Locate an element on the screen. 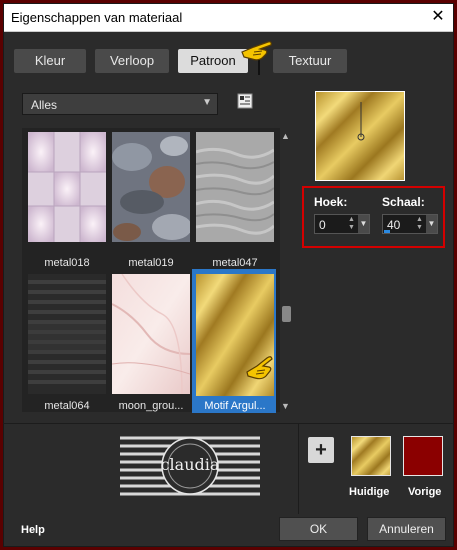  pattern-label: metal018 is located at coordinates (67, 263).